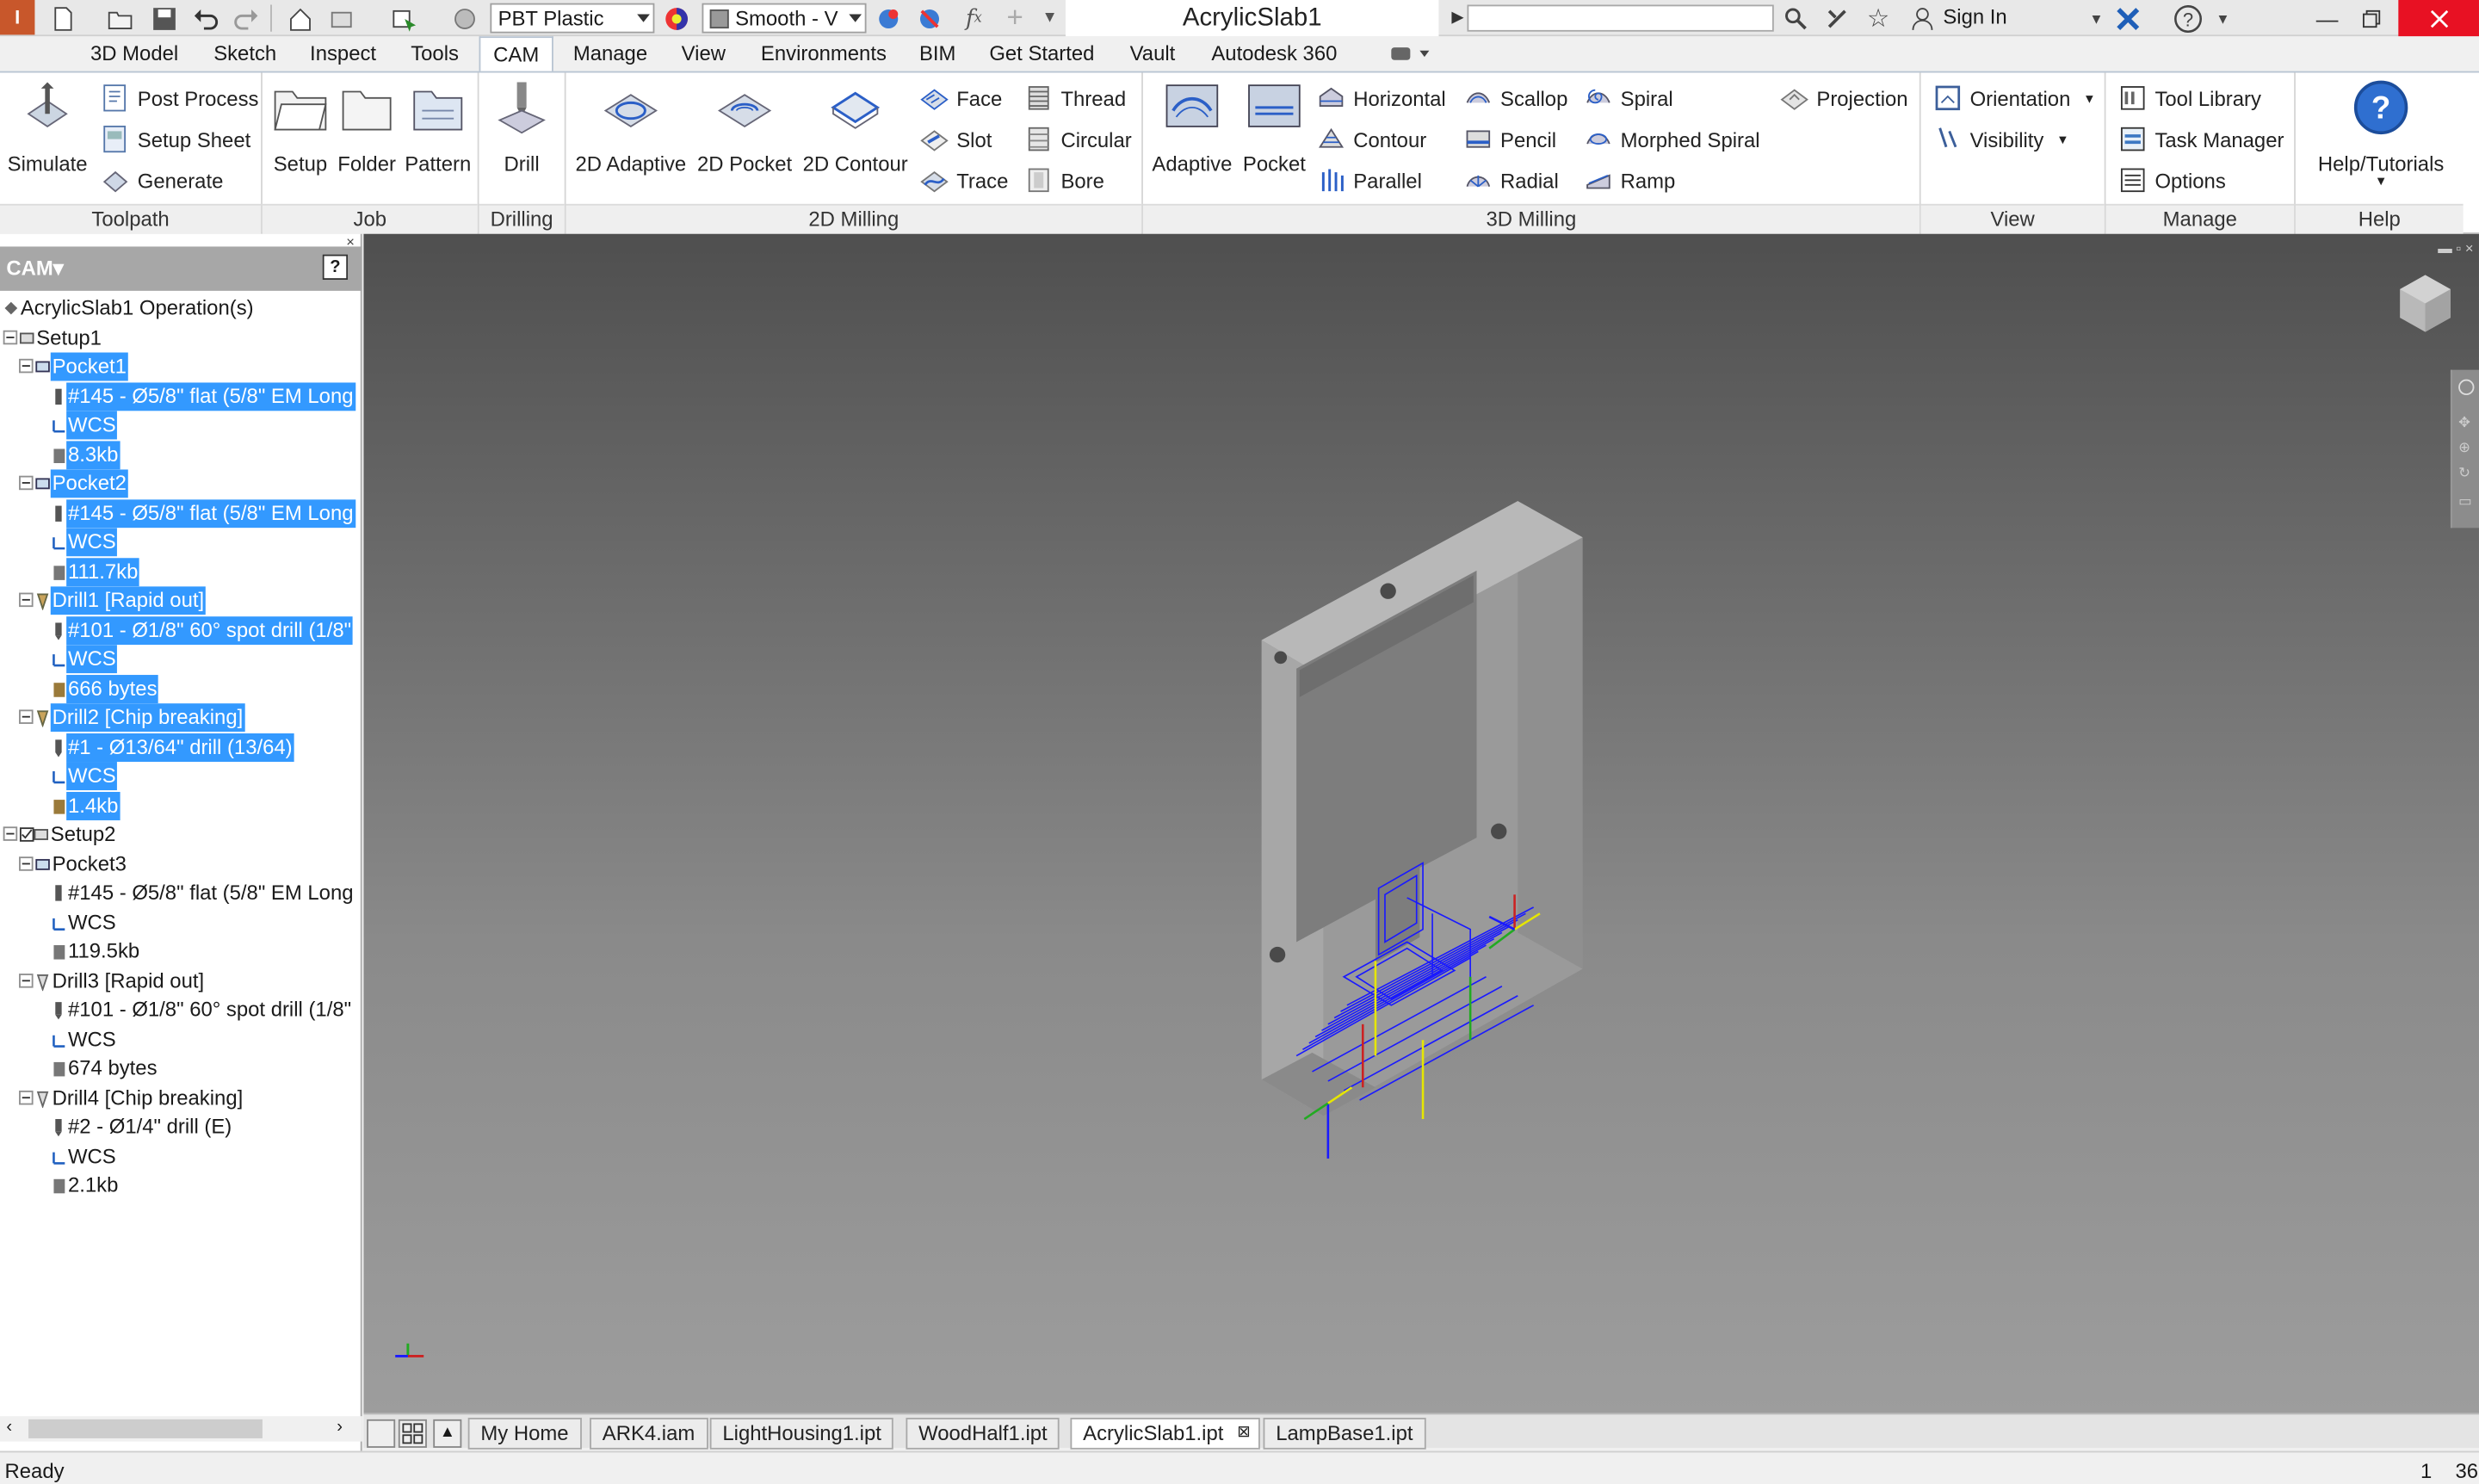 This screenshot has height=1484, width=2479. What do you see at coordinates (180, 542) in the screenshot?
I see `tree-pocket2-wcs: WCS` at bounding box center [180, 542].